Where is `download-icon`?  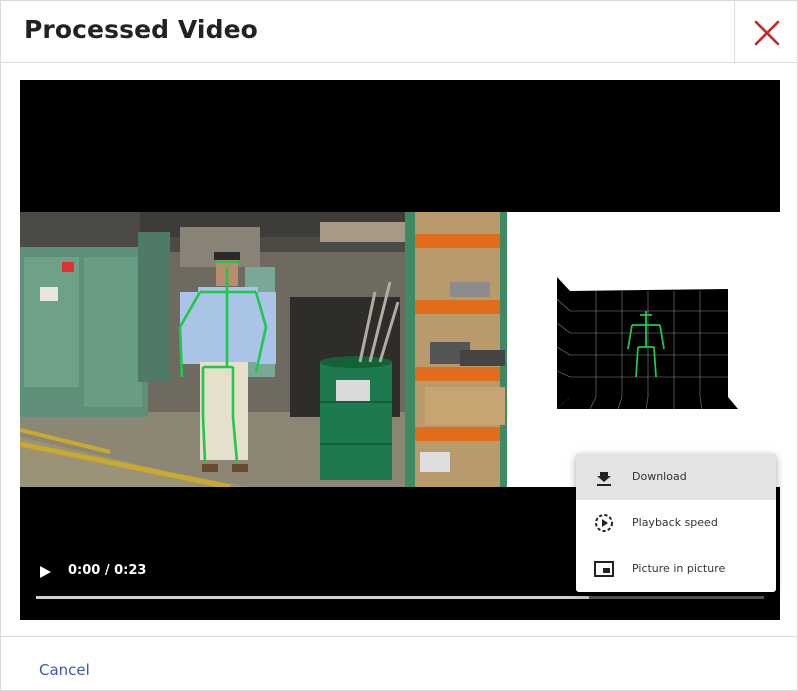
download-icon is located at coordinates (604, 479).